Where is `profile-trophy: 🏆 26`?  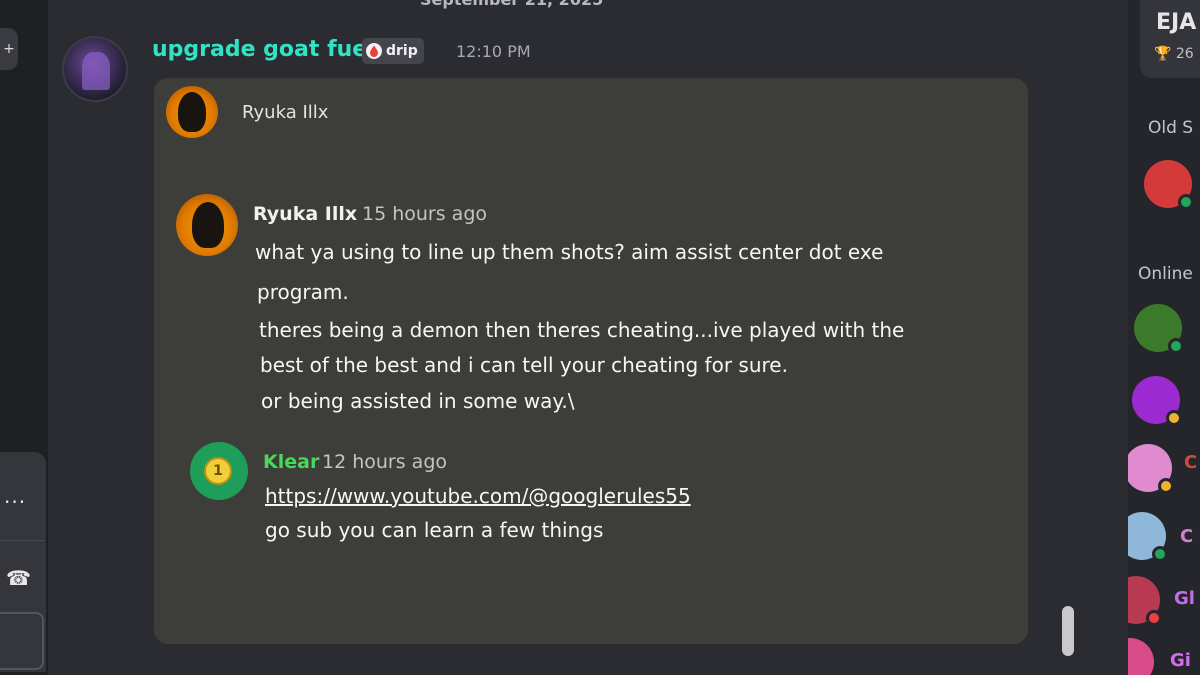 profile-trophy: 🏆 26 is located at coordinates (1174, 54).